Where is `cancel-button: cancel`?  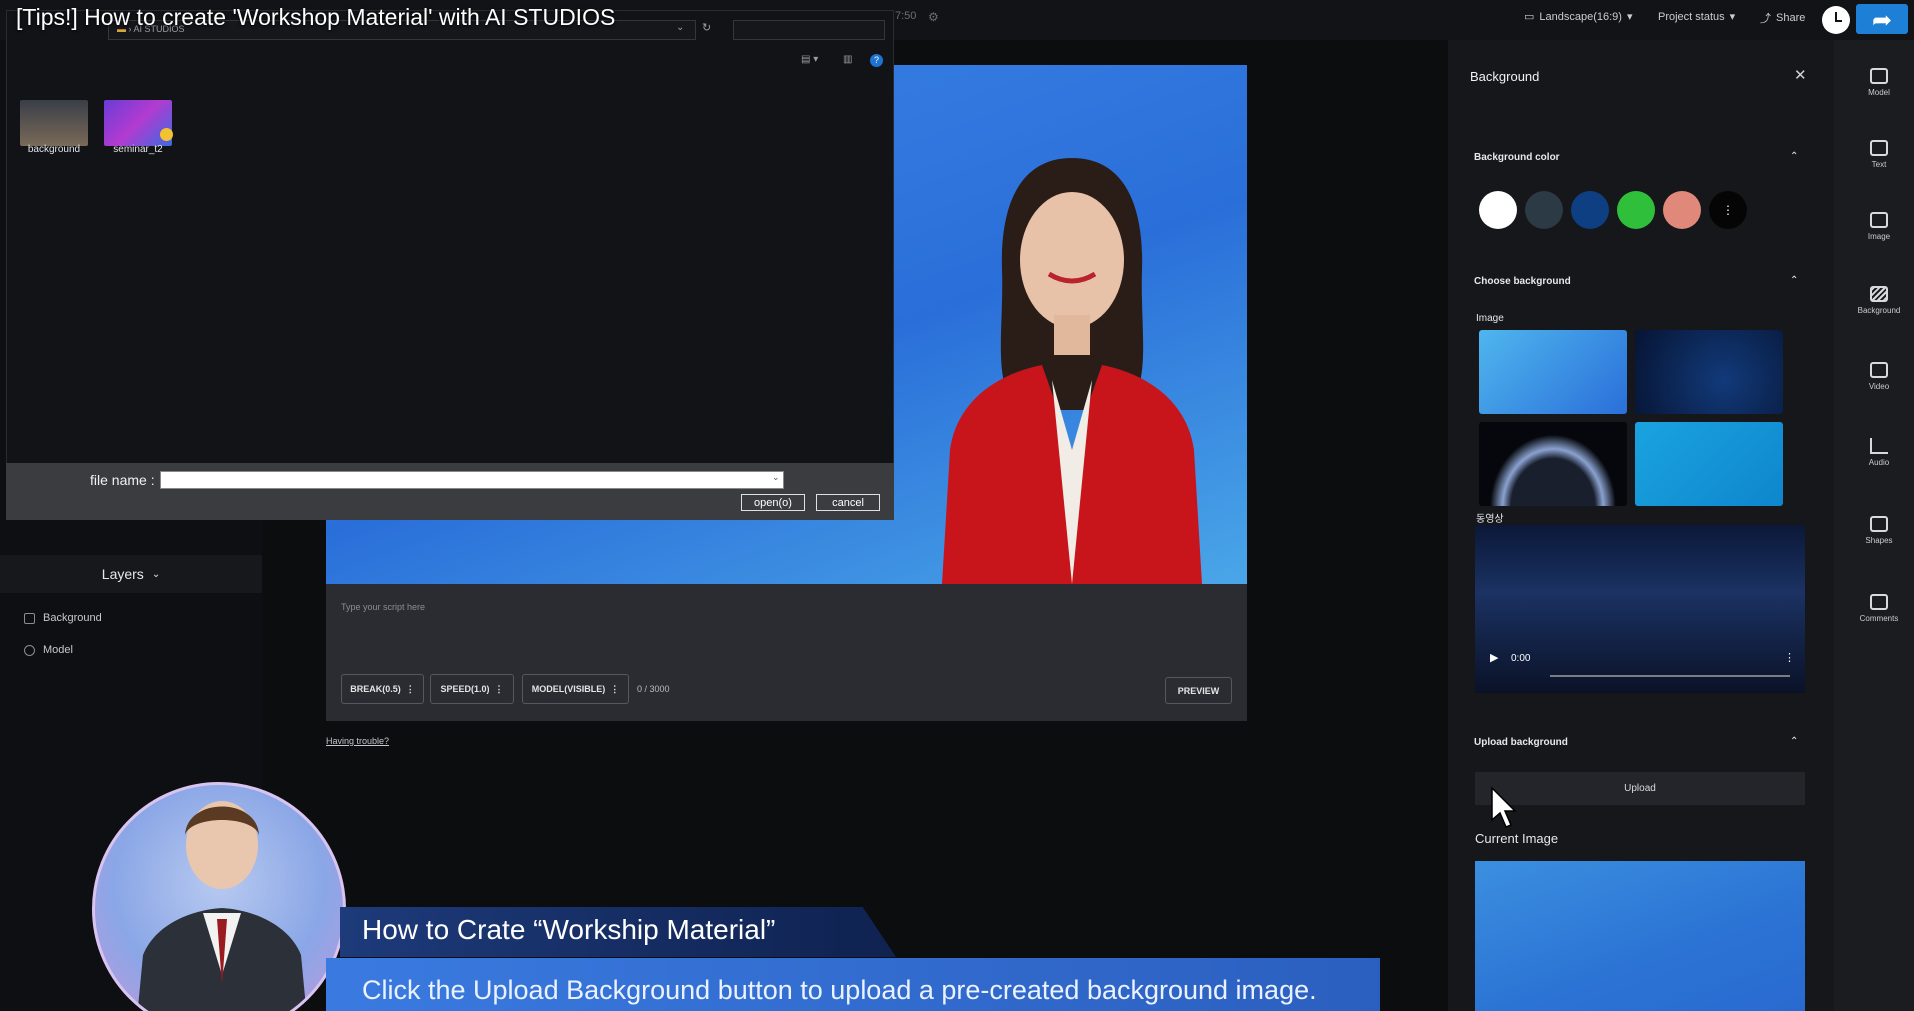
cancel-button: cancel is located at coordinates (848, 502).